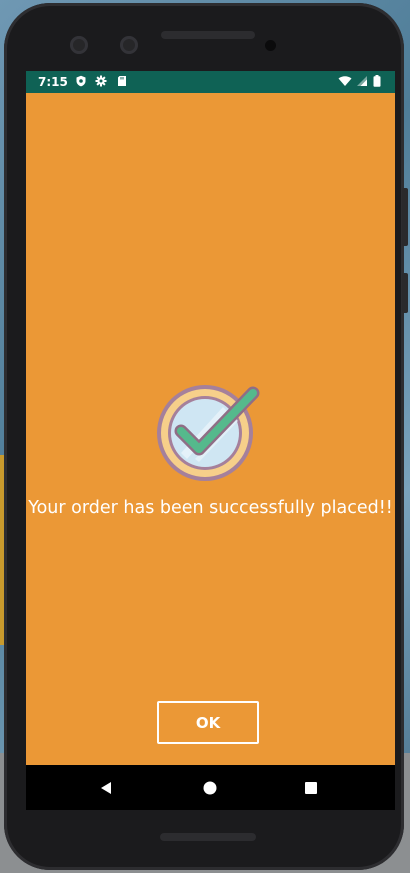  What do you see at coordinates (208, 837) in the screenshot?
I see `bottom-speaker` at bounding box center [208, 837].